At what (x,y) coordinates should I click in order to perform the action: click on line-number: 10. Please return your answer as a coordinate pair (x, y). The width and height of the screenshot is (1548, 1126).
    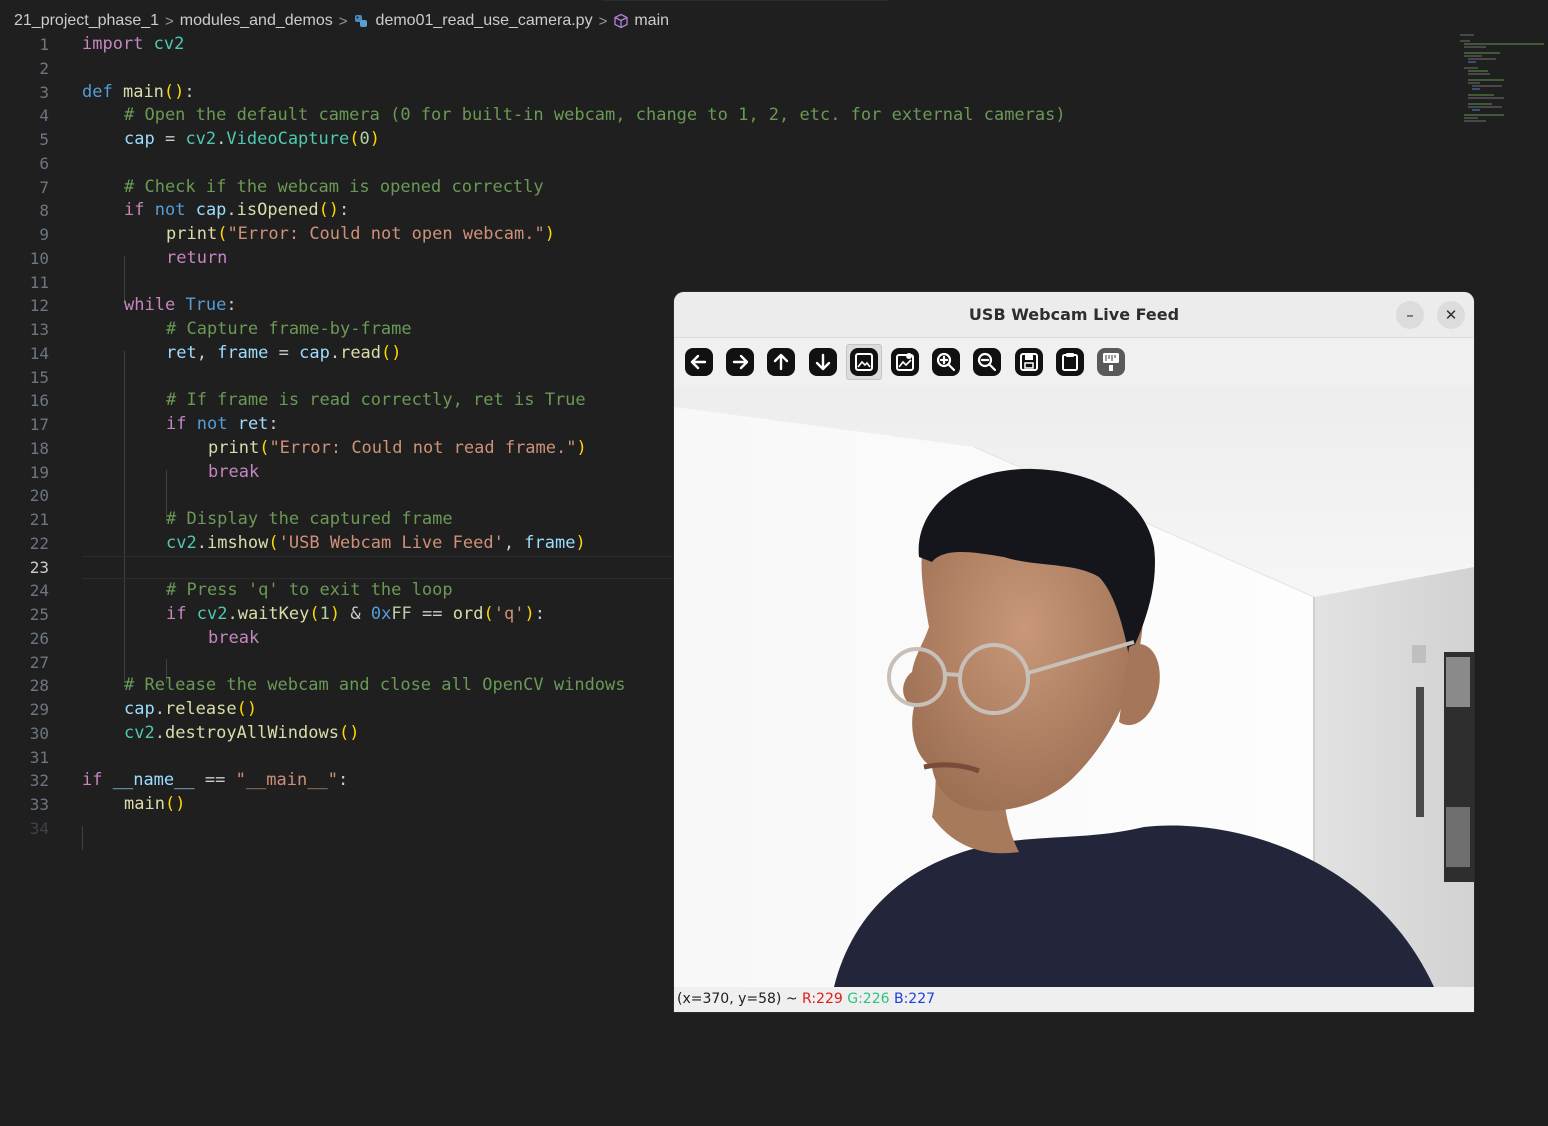
    Looking at the image, I should click on (39, 258).